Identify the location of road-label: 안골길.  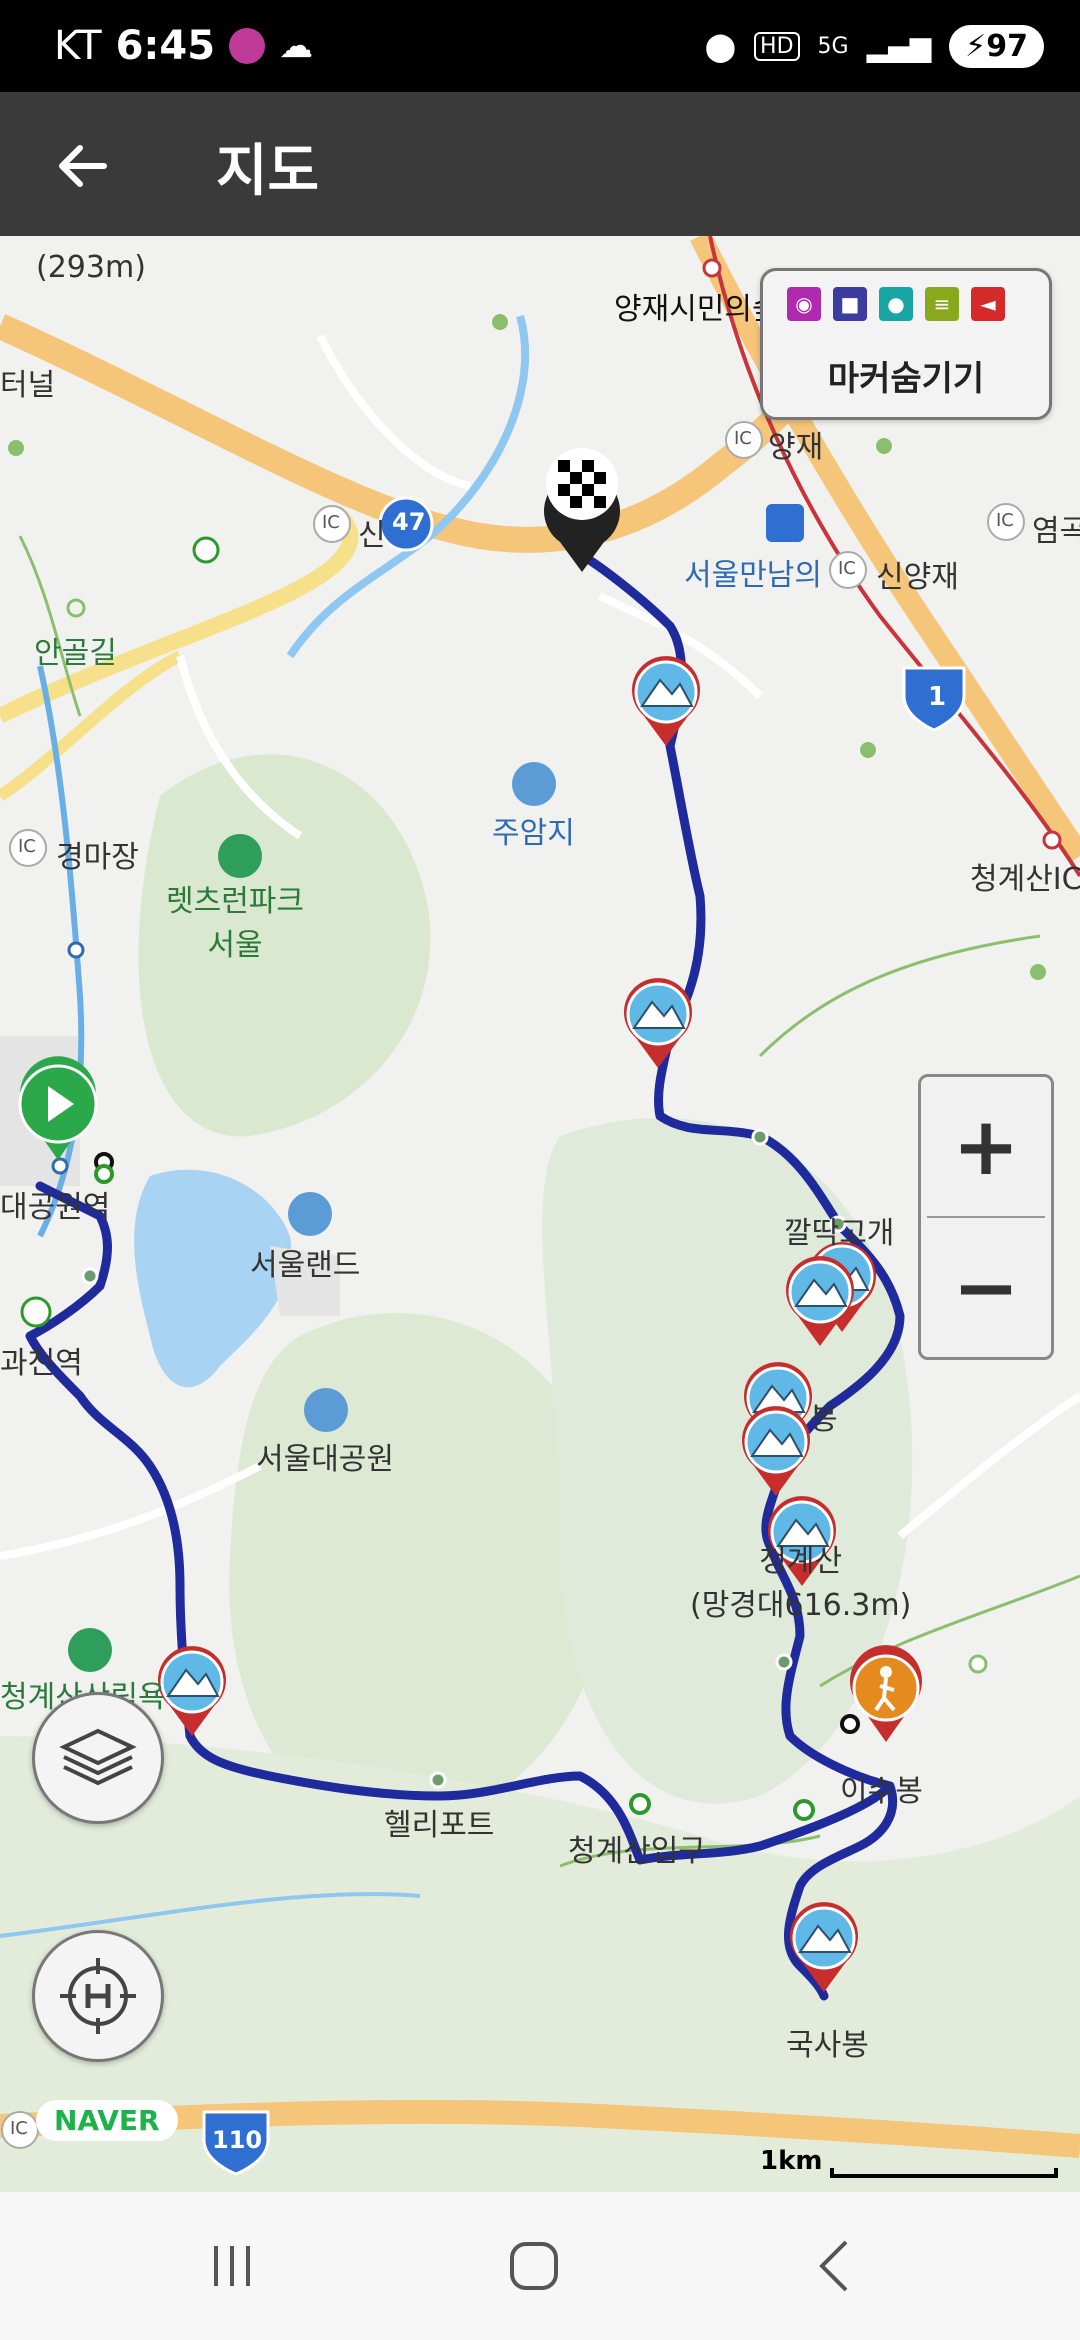
(75, 653).